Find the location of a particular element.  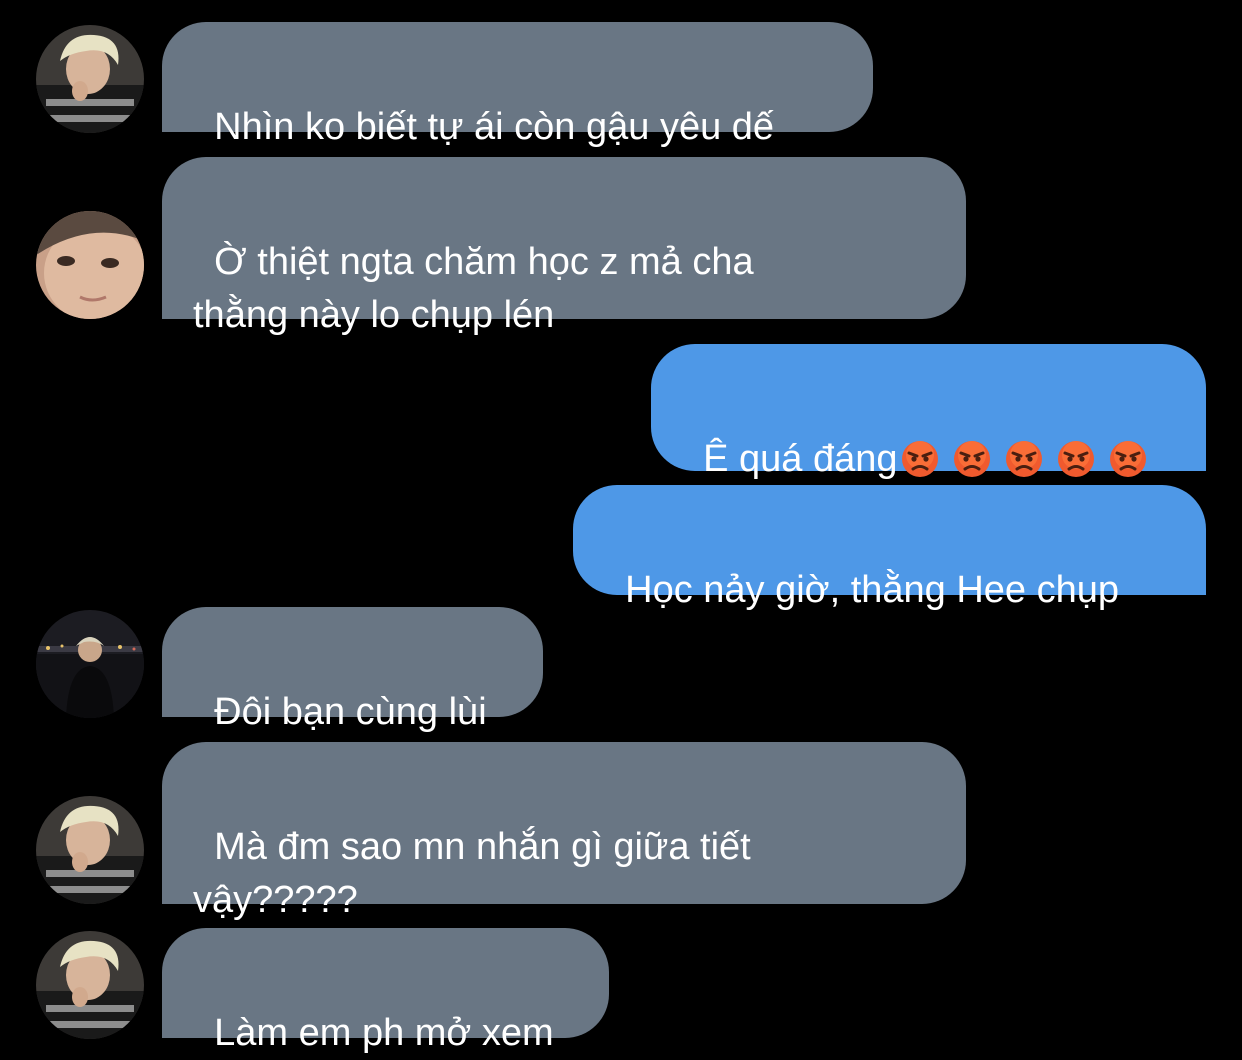

night-city-avatar is located at coordinates (90, 664).